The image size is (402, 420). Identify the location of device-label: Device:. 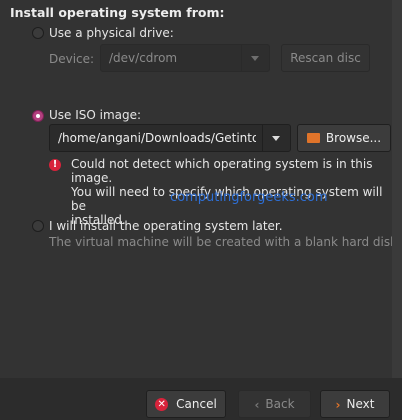
(72, 59).